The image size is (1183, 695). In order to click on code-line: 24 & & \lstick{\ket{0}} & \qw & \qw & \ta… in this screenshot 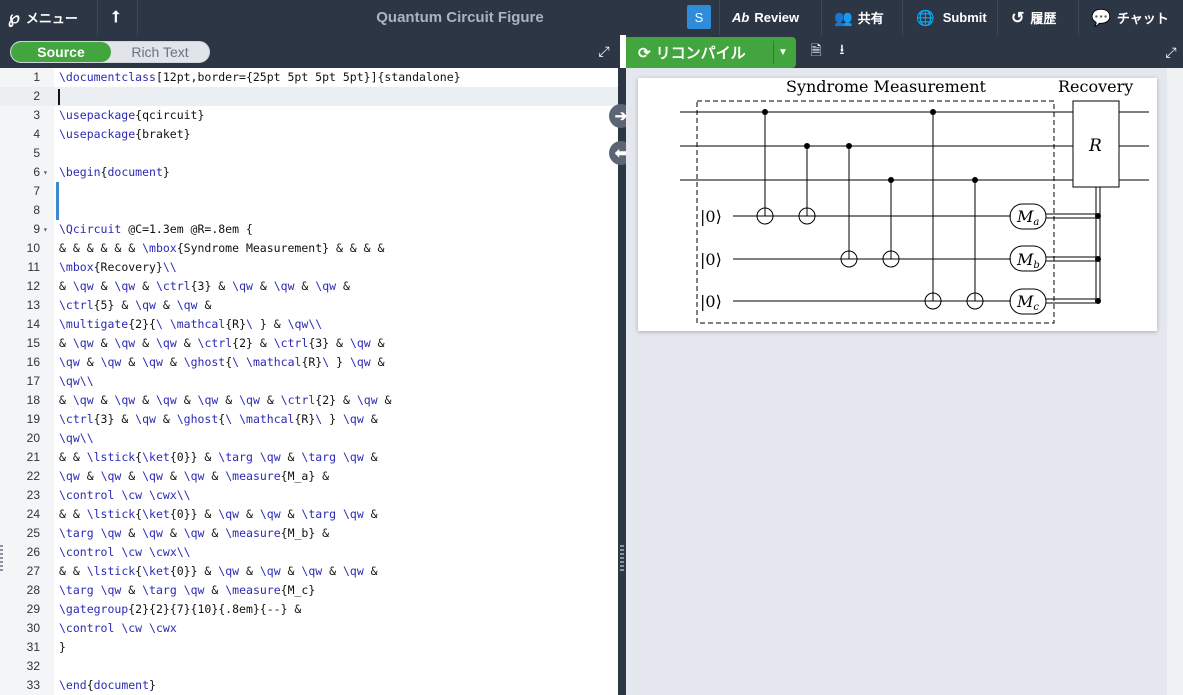, I will do `click(309, 514)`.